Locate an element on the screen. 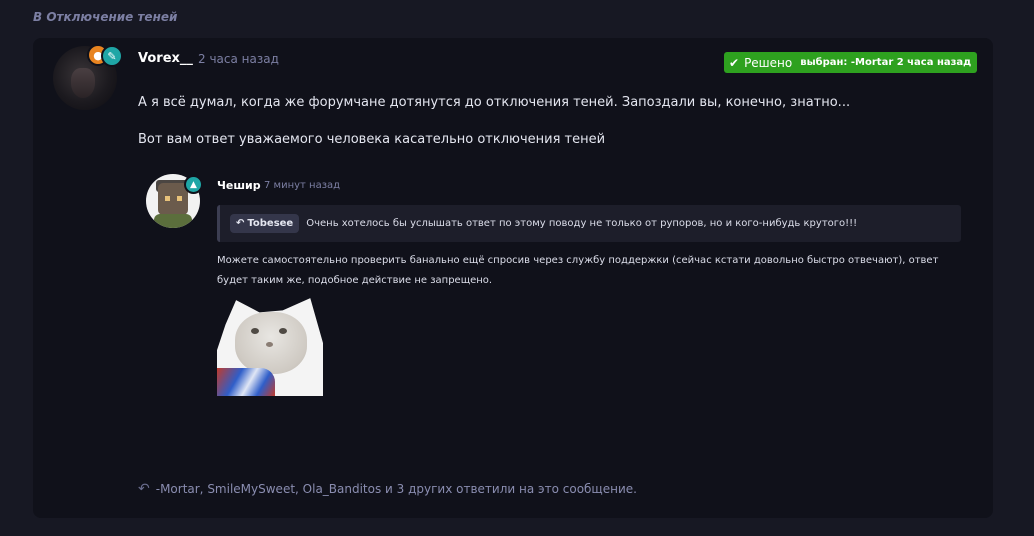  cat-meme-image is located at coordinates (270, 343).